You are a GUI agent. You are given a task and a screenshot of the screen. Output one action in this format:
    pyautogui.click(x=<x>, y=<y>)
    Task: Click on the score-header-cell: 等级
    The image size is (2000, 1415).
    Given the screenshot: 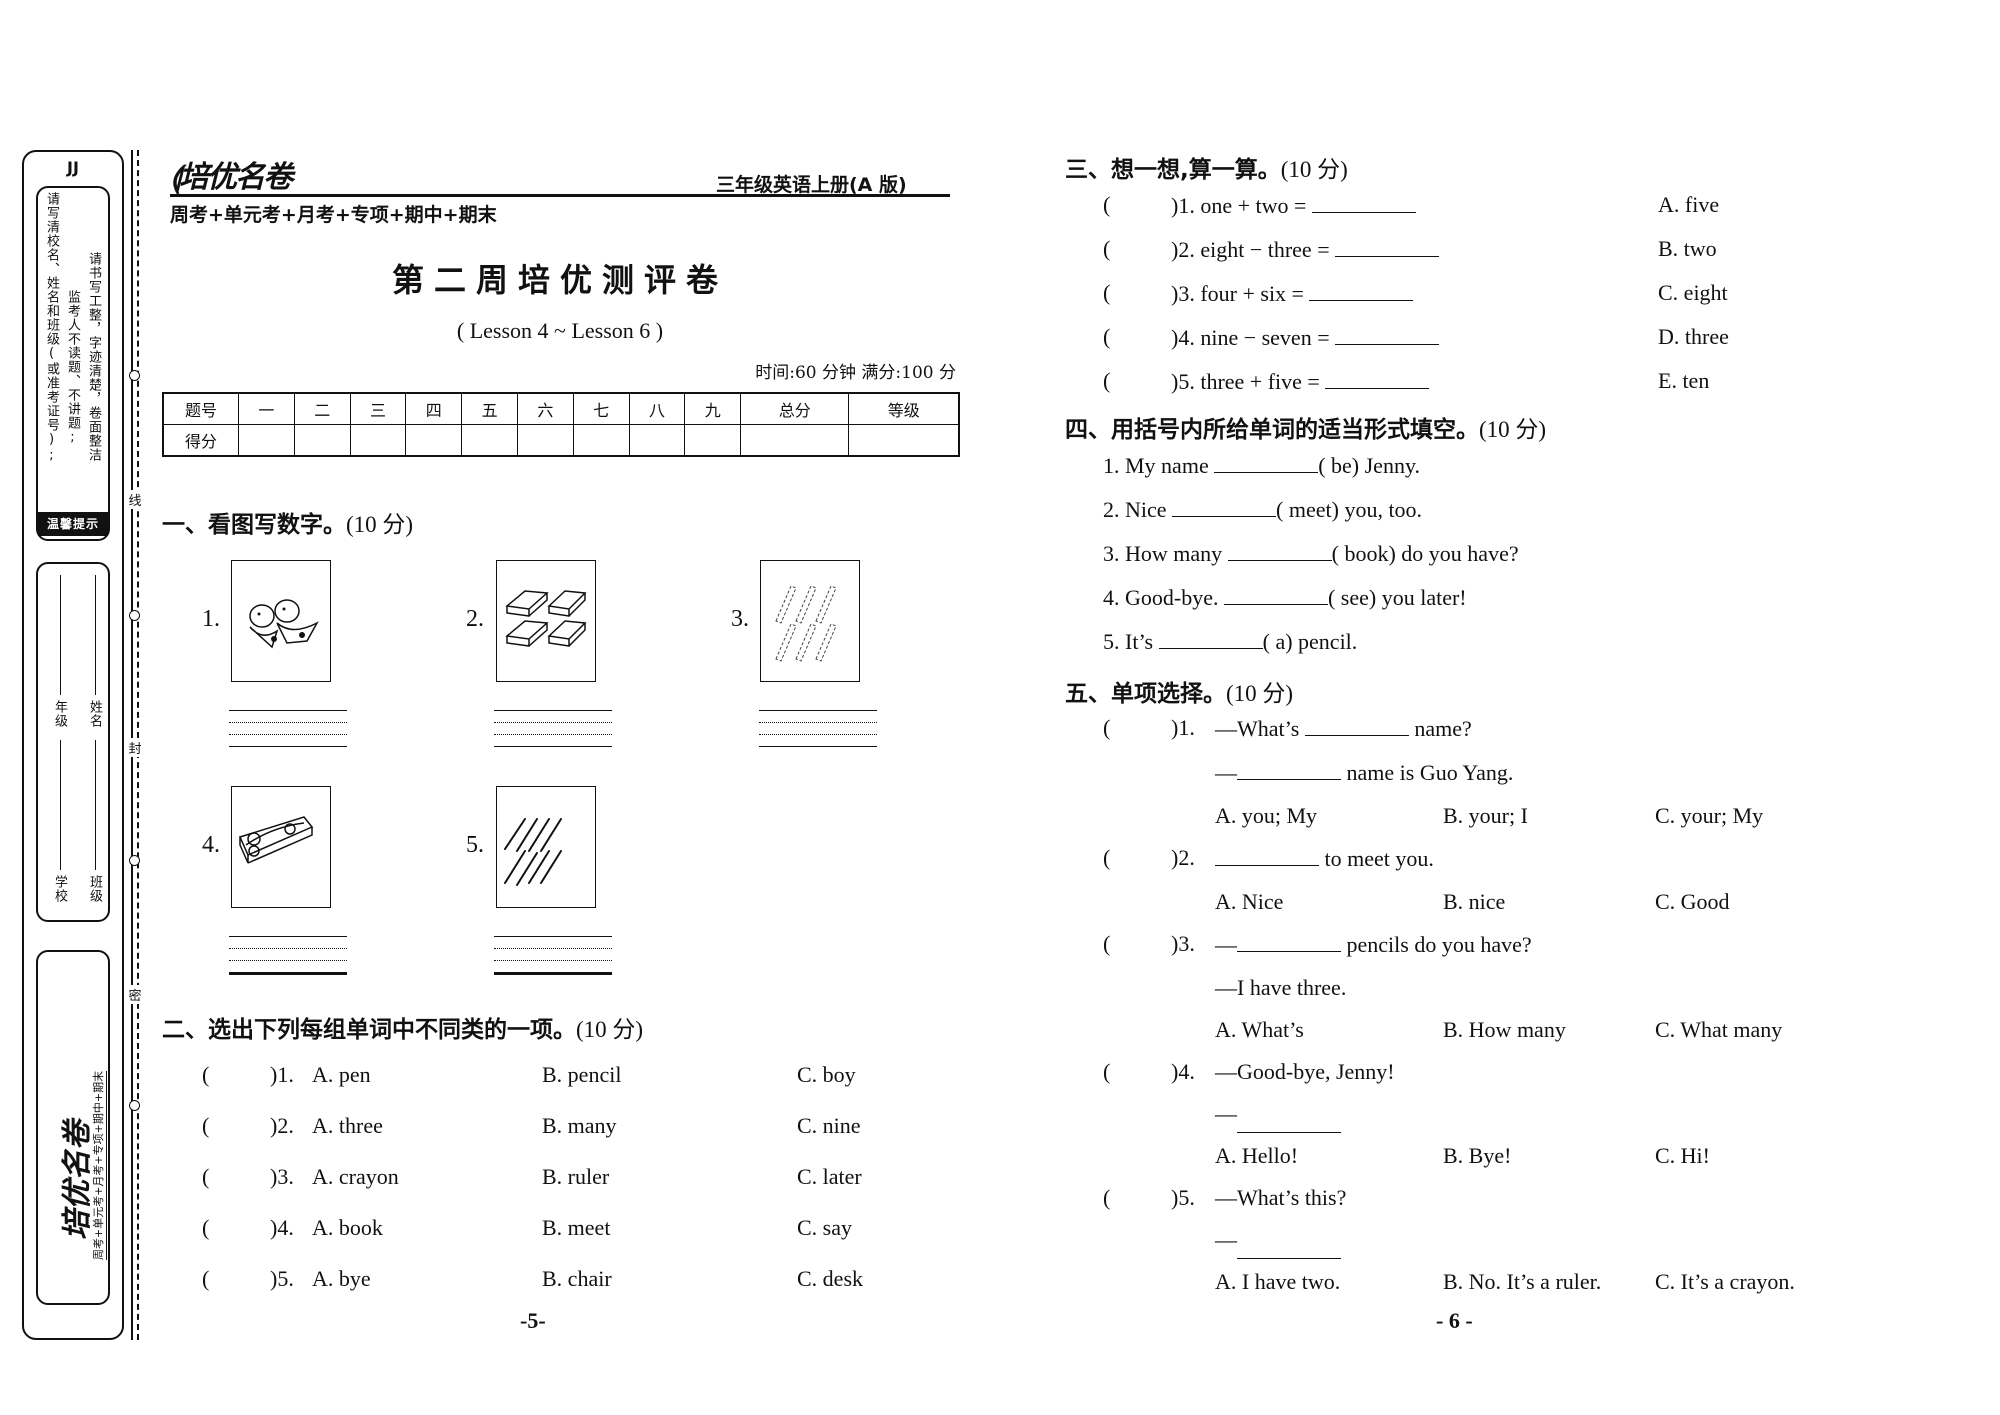 What is the action you would take?
    pyautogui.click(x=904, y=408)
    